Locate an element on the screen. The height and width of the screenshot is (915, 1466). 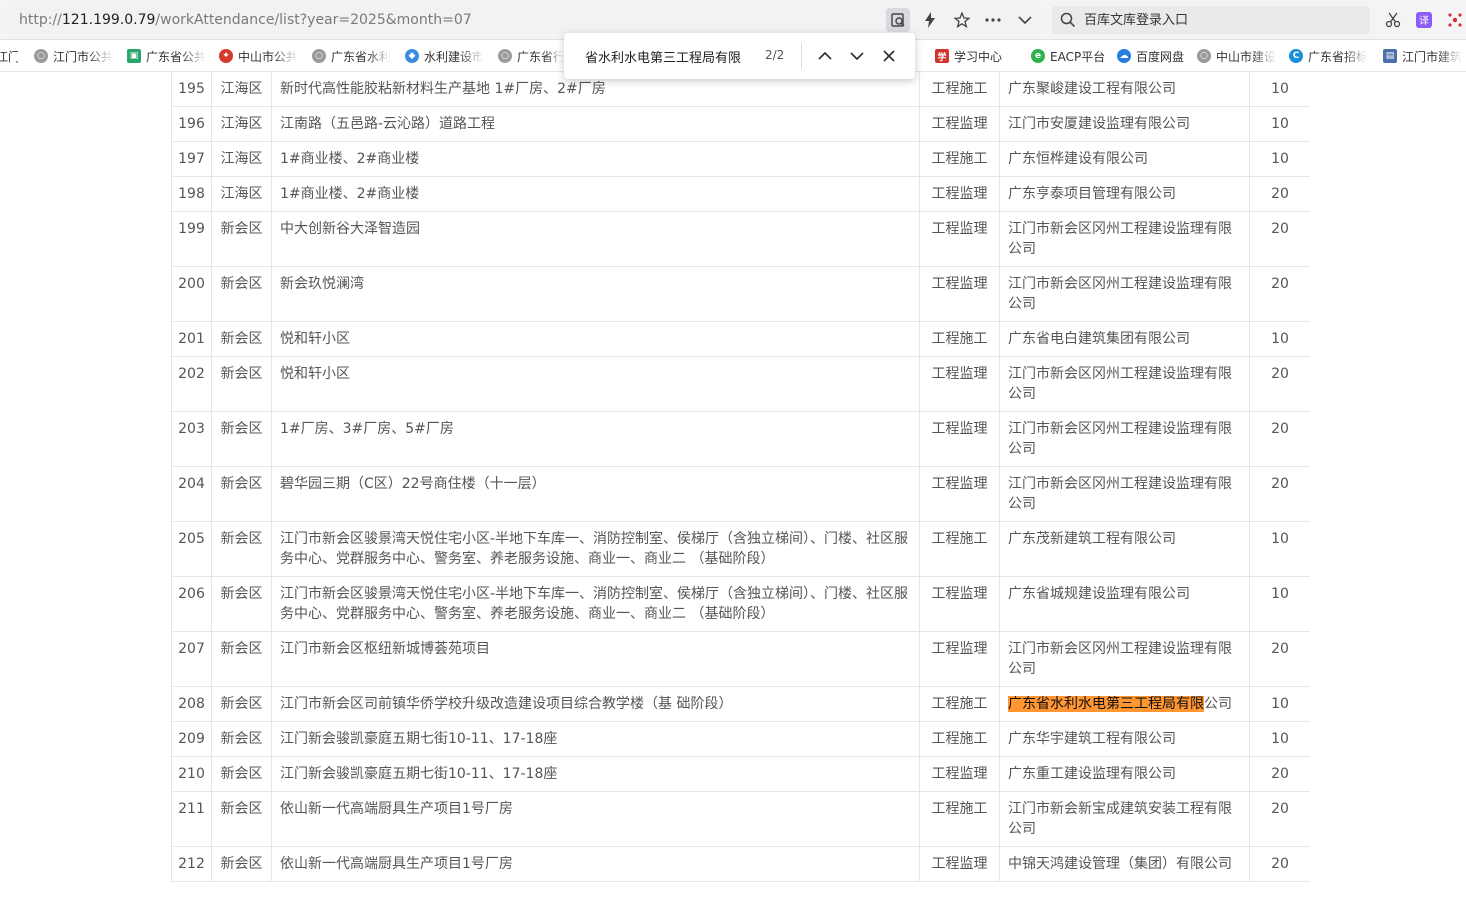
company-cell: 中锦天鸿建设管理（集团）有限公司 is located at coordinates (1124, 864).